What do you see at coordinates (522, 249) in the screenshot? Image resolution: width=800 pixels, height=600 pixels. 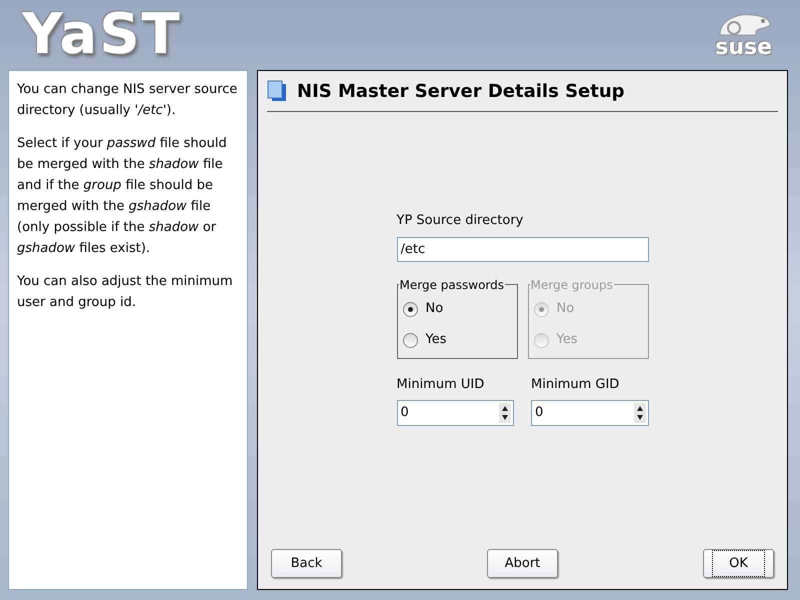 I see `source-directory-field: /etc` at bounding box center [522, 249].